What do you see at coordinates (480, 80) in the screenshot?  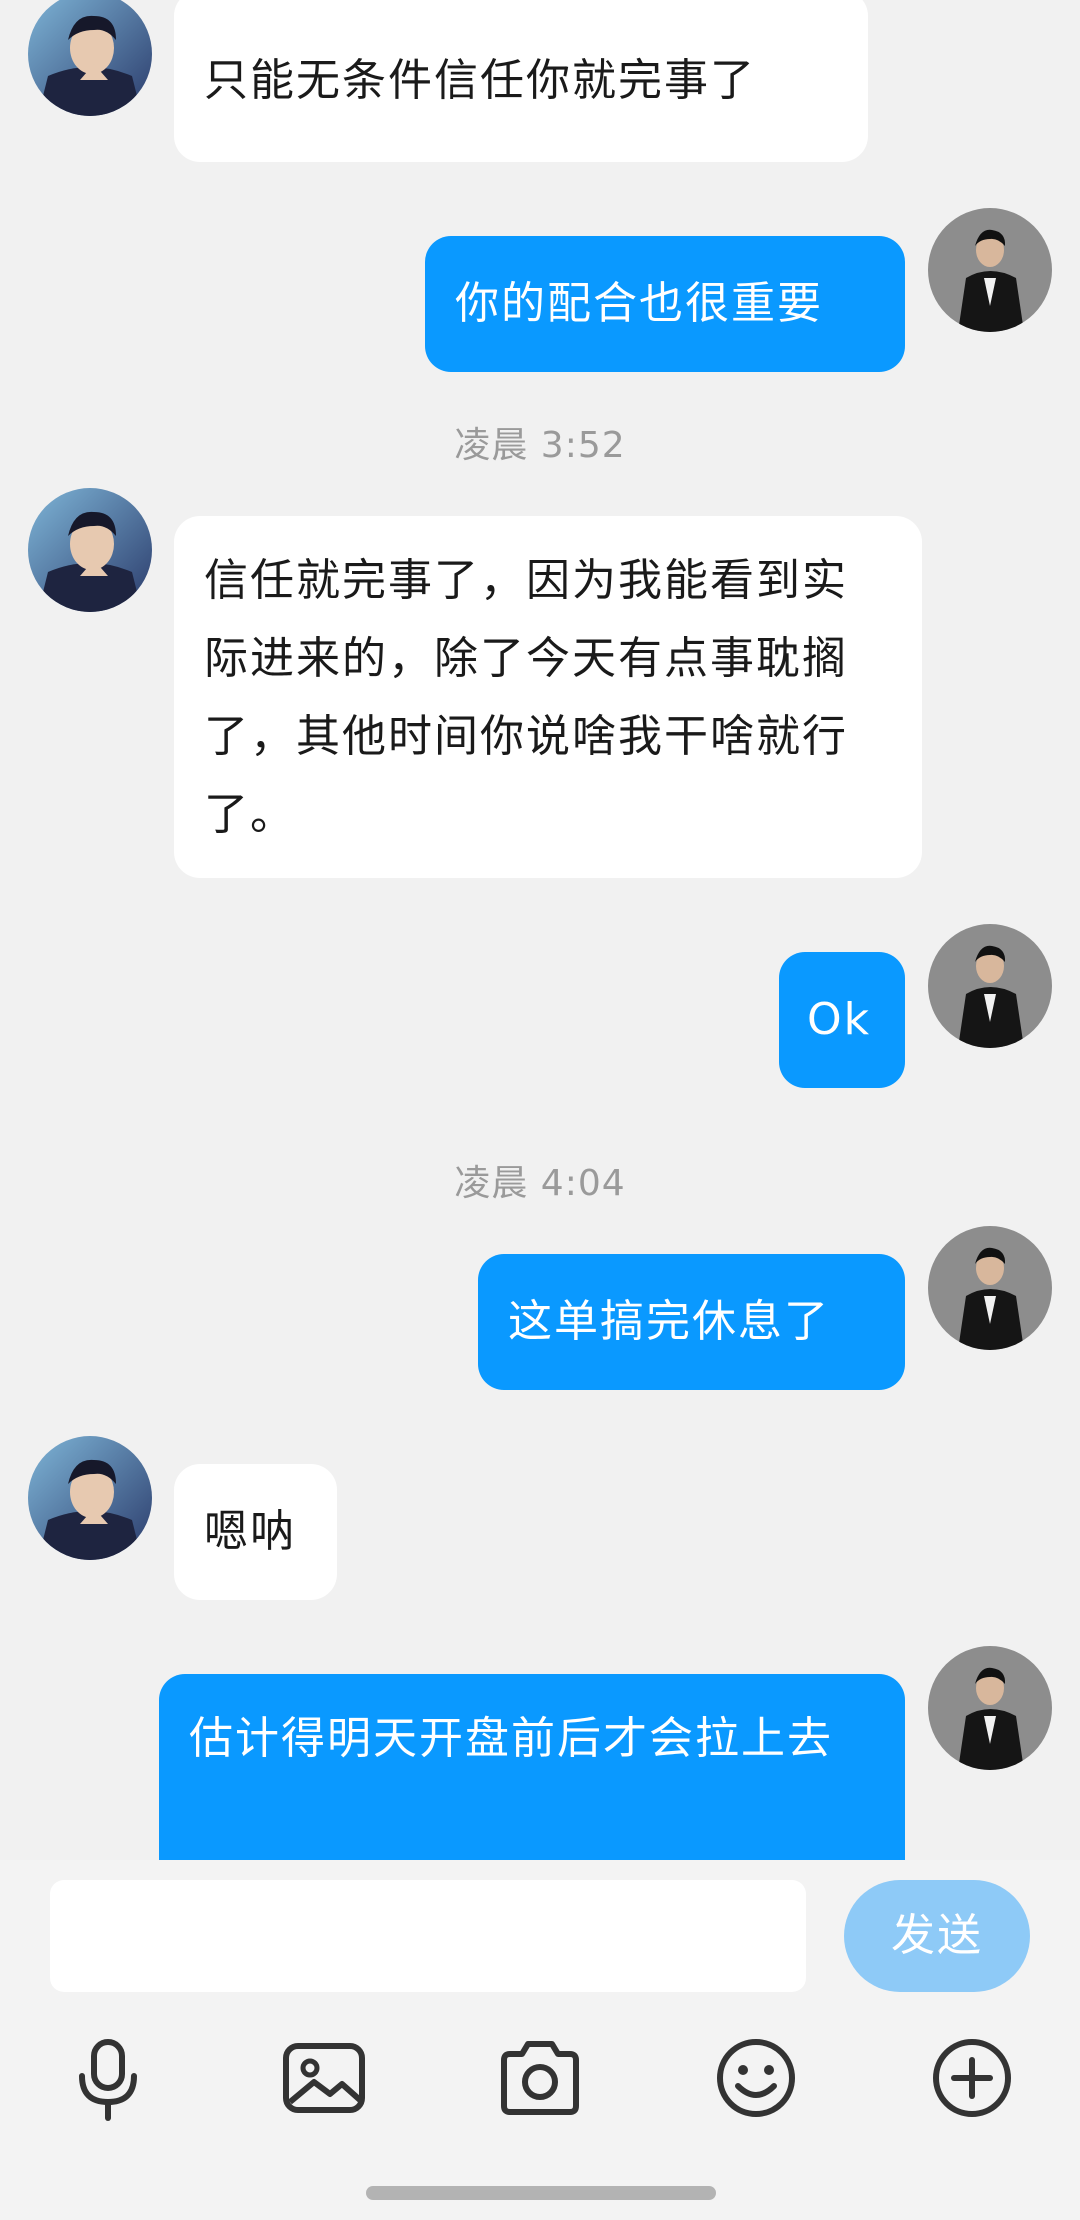 I see `message-text: 只能无条件信任你就完事了` at bounding box center [480, 80].